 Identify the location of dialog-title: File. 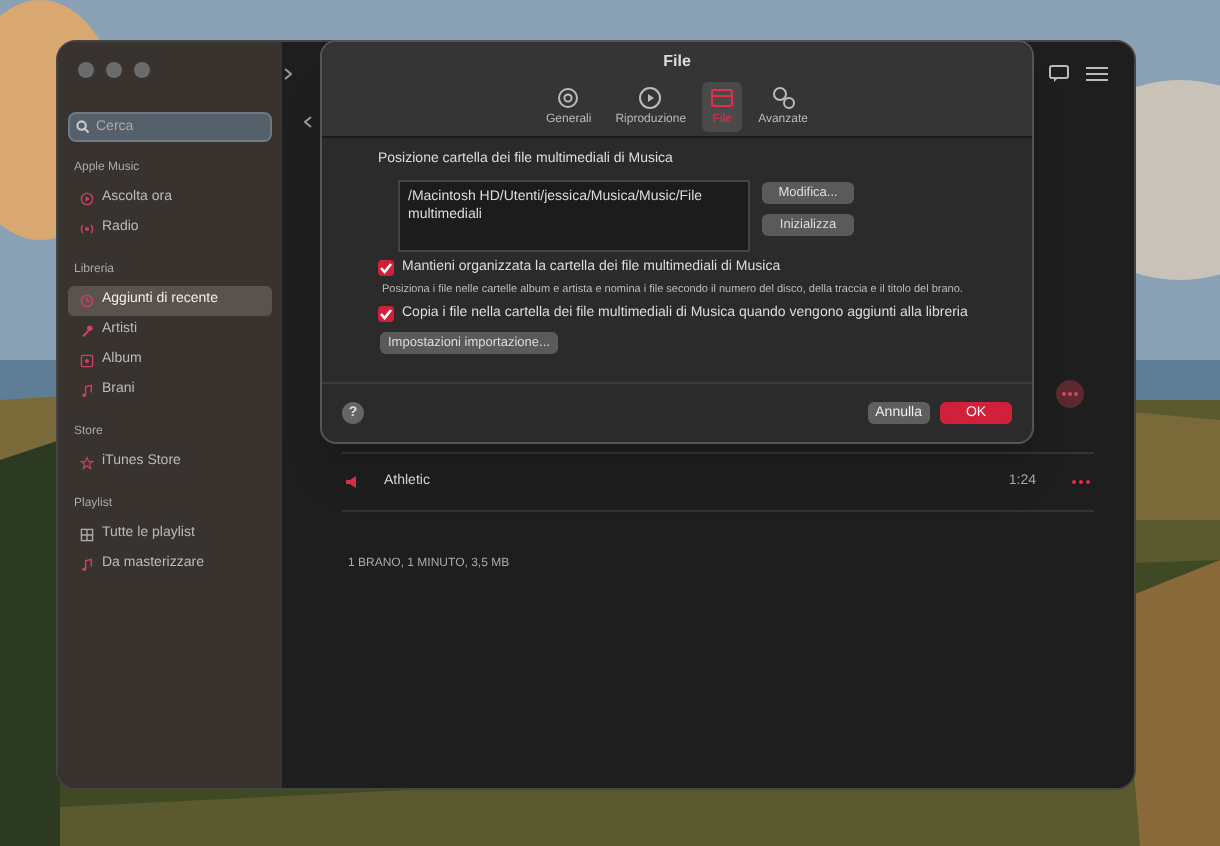
(677, 62).